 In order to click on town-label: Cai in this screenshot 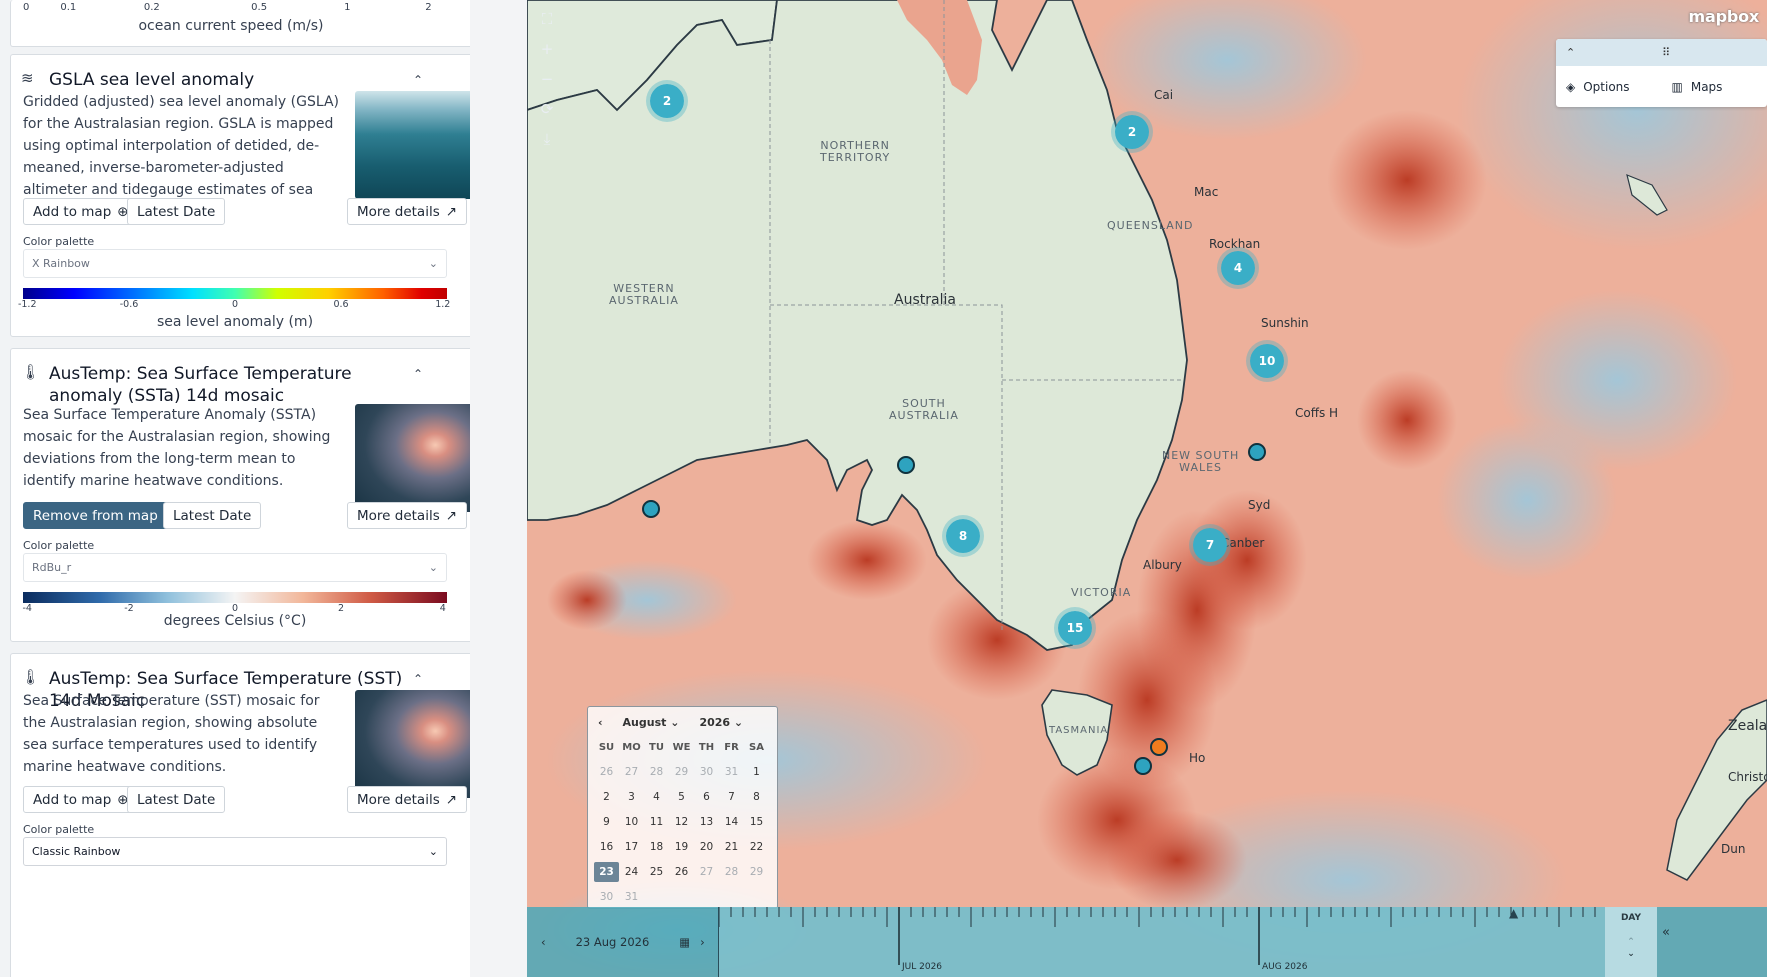, I will do `click(1164, 95)`.